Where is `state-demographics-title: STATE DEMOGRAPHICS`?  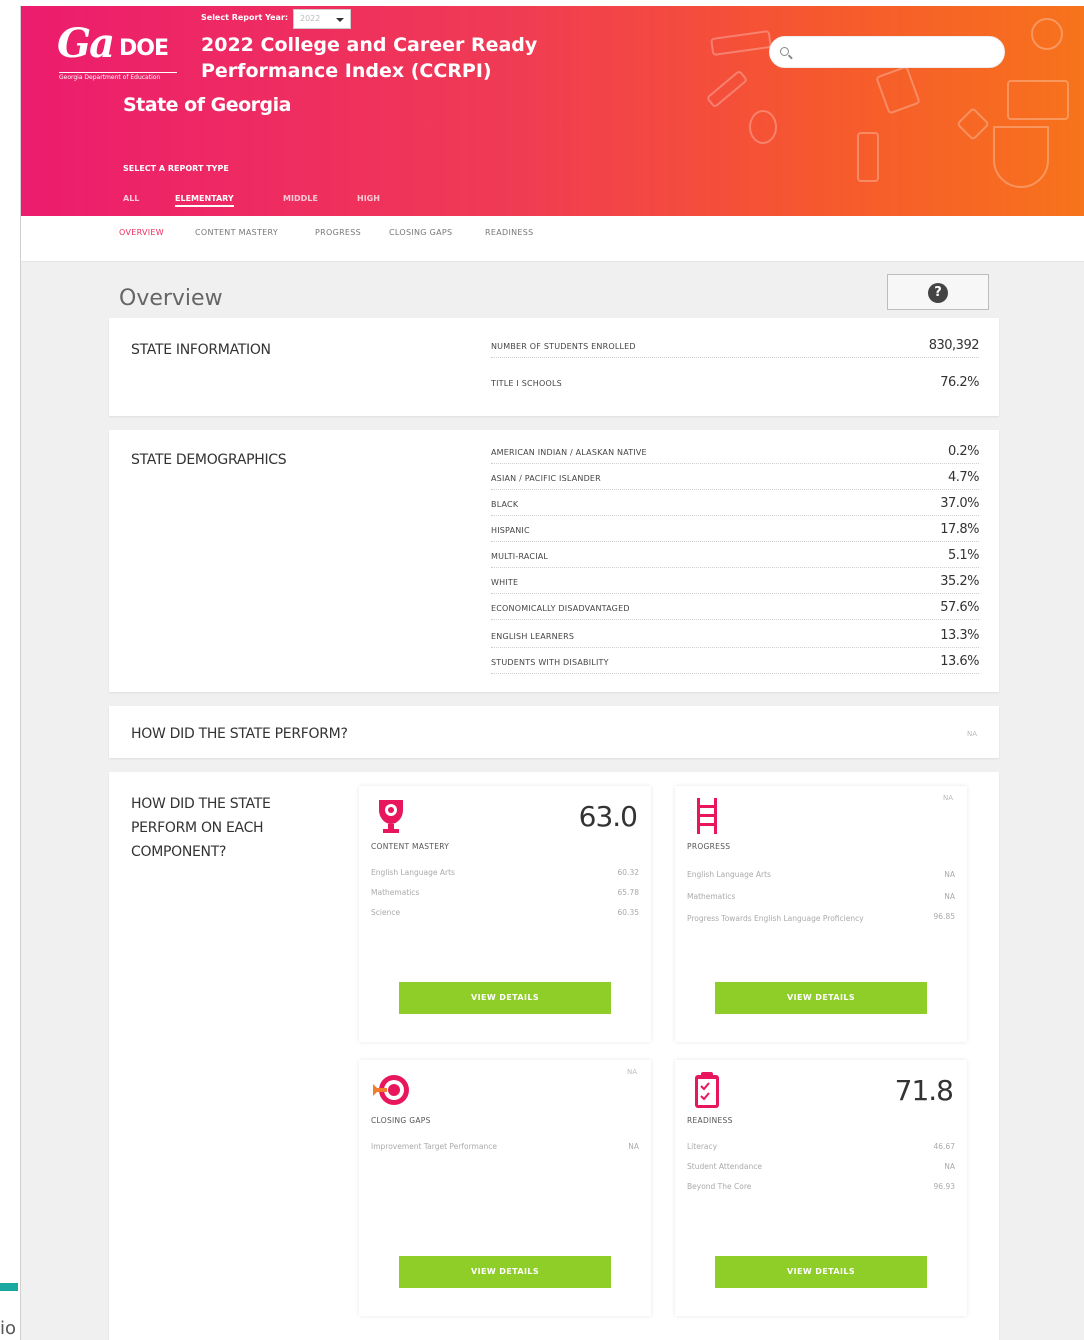
state-demographics-title: STATE DEMOGRAPHICS is located at coordinates (209, 460).